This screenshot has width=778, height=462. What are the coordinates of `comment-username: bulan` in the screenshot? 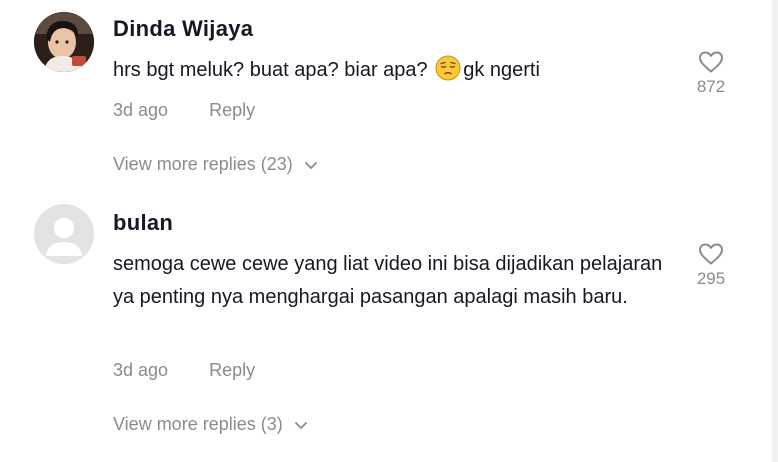 It's located at (143, 223).